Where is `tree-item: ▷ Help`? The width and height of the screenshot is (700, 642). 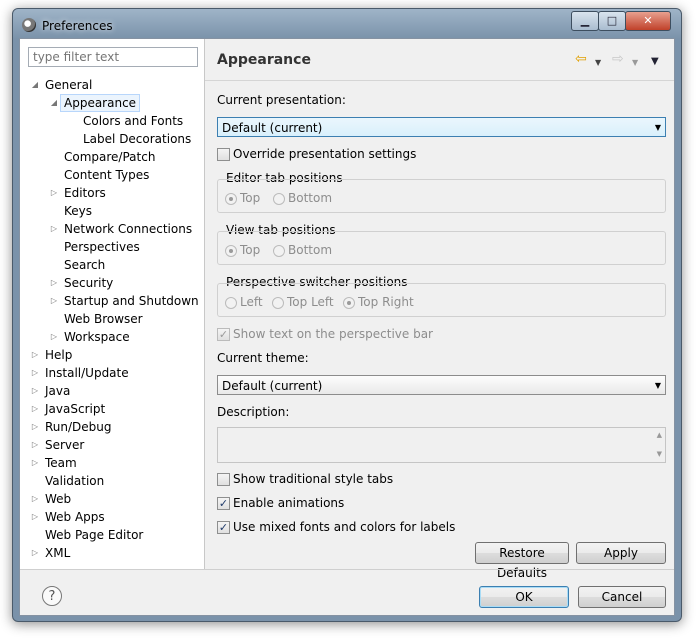
tree-item: ▷ Help is located at coordinates (112, 355).